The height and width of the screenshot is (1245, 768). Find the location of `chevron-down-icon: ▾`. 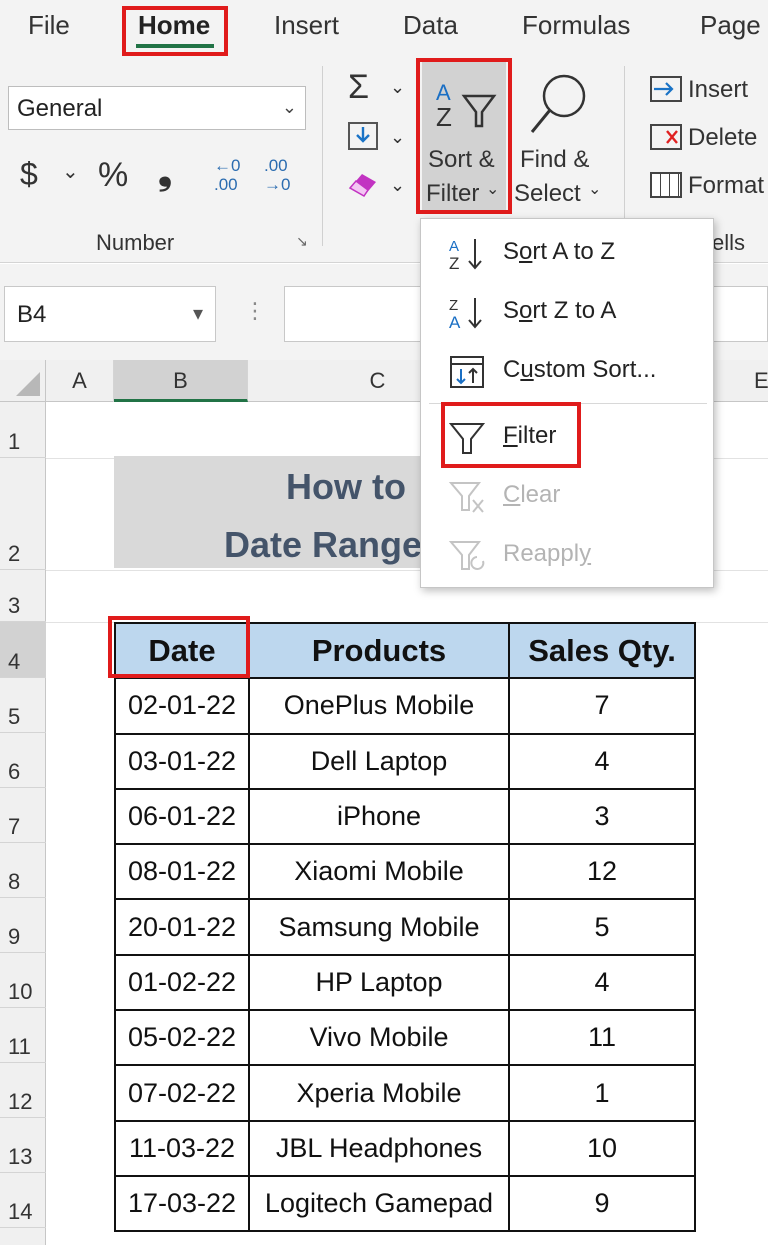

chevron-down-icon: ▾ is located at coordinates (198, 313).